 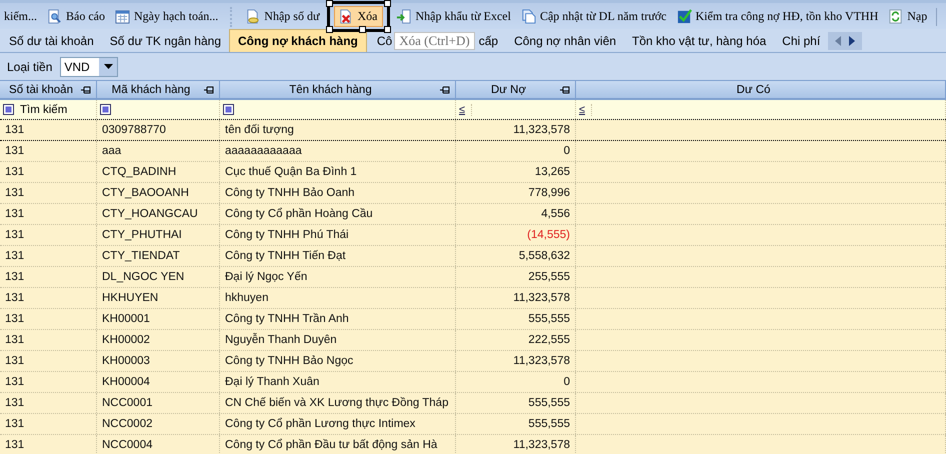 What do you see at coordinates (516, 256) in the screenshot?
I see `table-cell: 5,558,632` at bounding box center [516, 256].